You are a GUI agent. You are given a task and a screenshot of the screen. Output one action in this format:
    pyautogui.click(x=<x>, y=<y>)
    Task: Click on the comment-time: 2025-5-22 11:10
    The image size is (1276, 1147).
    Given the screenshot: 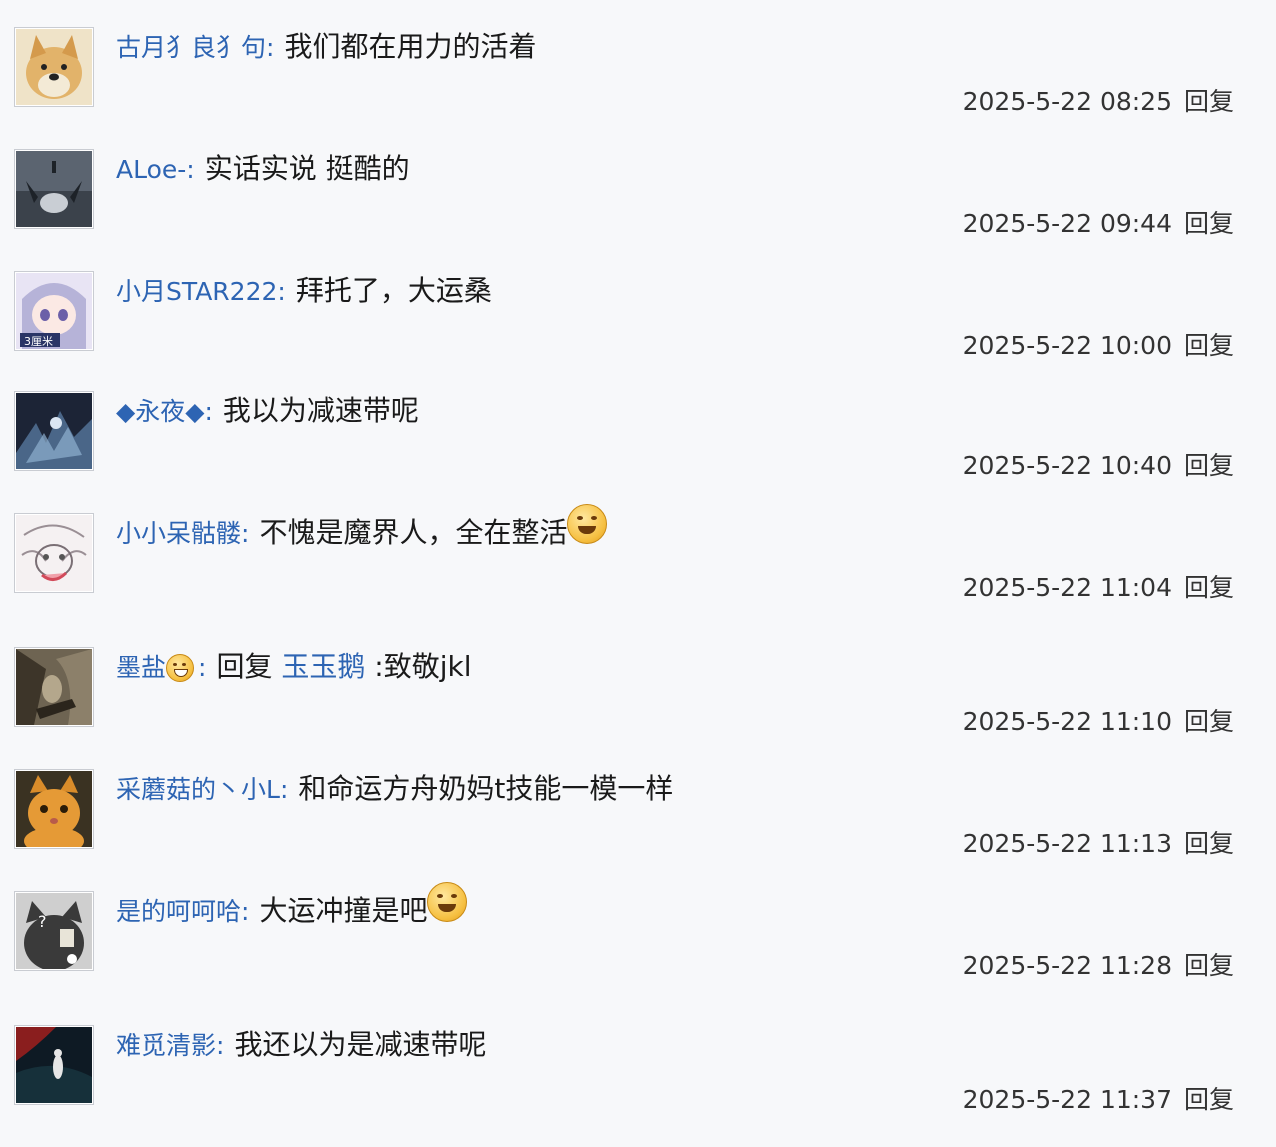 What is the action you would take?
    pyautogui.click(x=1067, y=721)
    